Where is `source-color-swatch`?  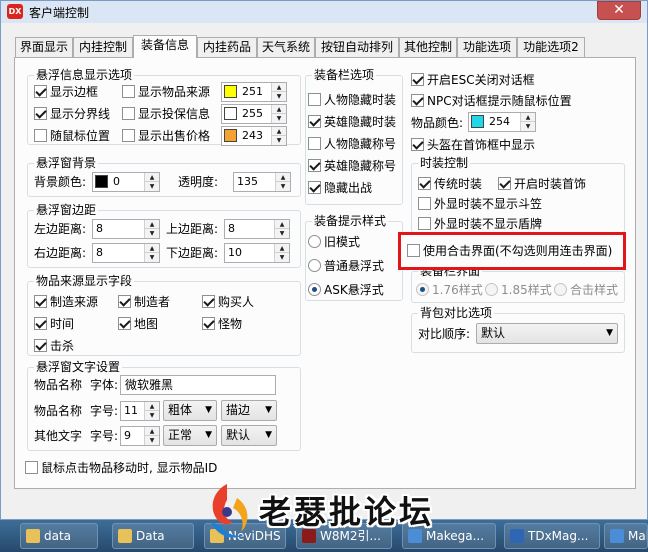 source-color-swatch is located at coordinates (230, 91).